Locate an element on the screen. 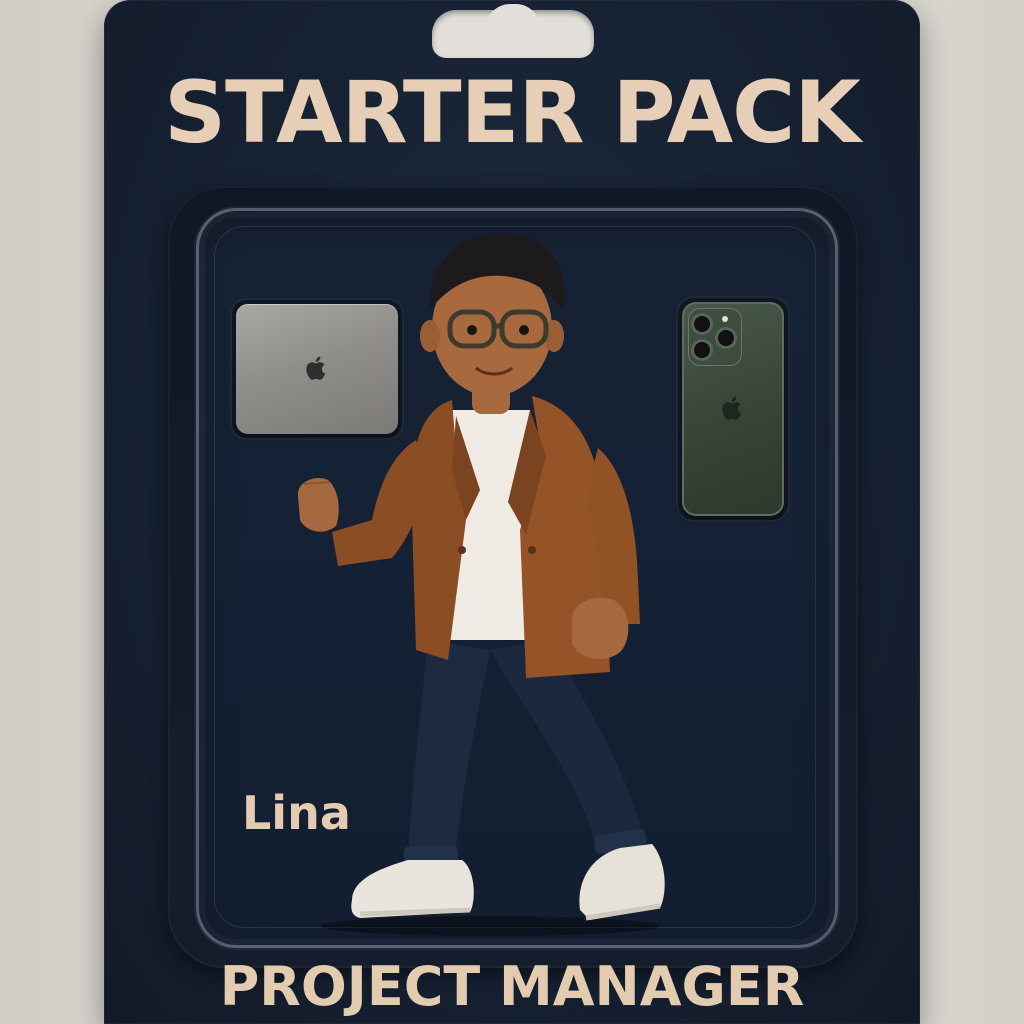 The width and height of the screenshot is (1024, 1024). apple-logo-icon is located at coordinates (732, 408).